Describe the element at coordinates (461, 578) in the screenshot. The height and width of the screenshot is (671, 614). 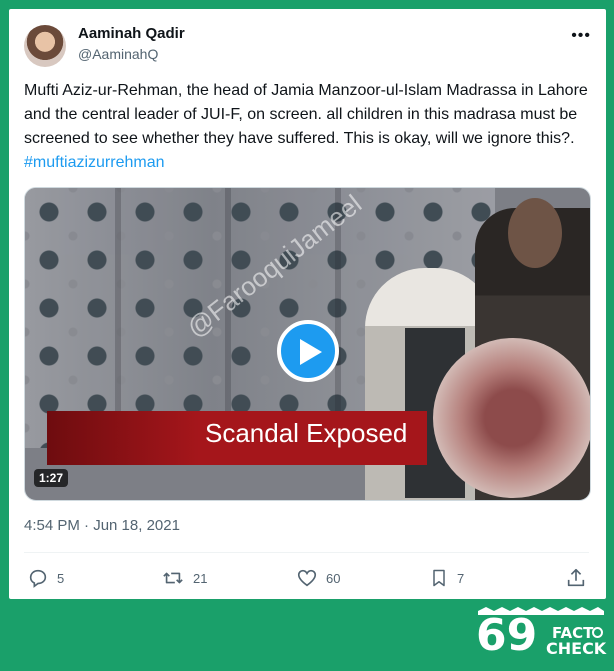
I see `bookmark-count: 7` at that location.